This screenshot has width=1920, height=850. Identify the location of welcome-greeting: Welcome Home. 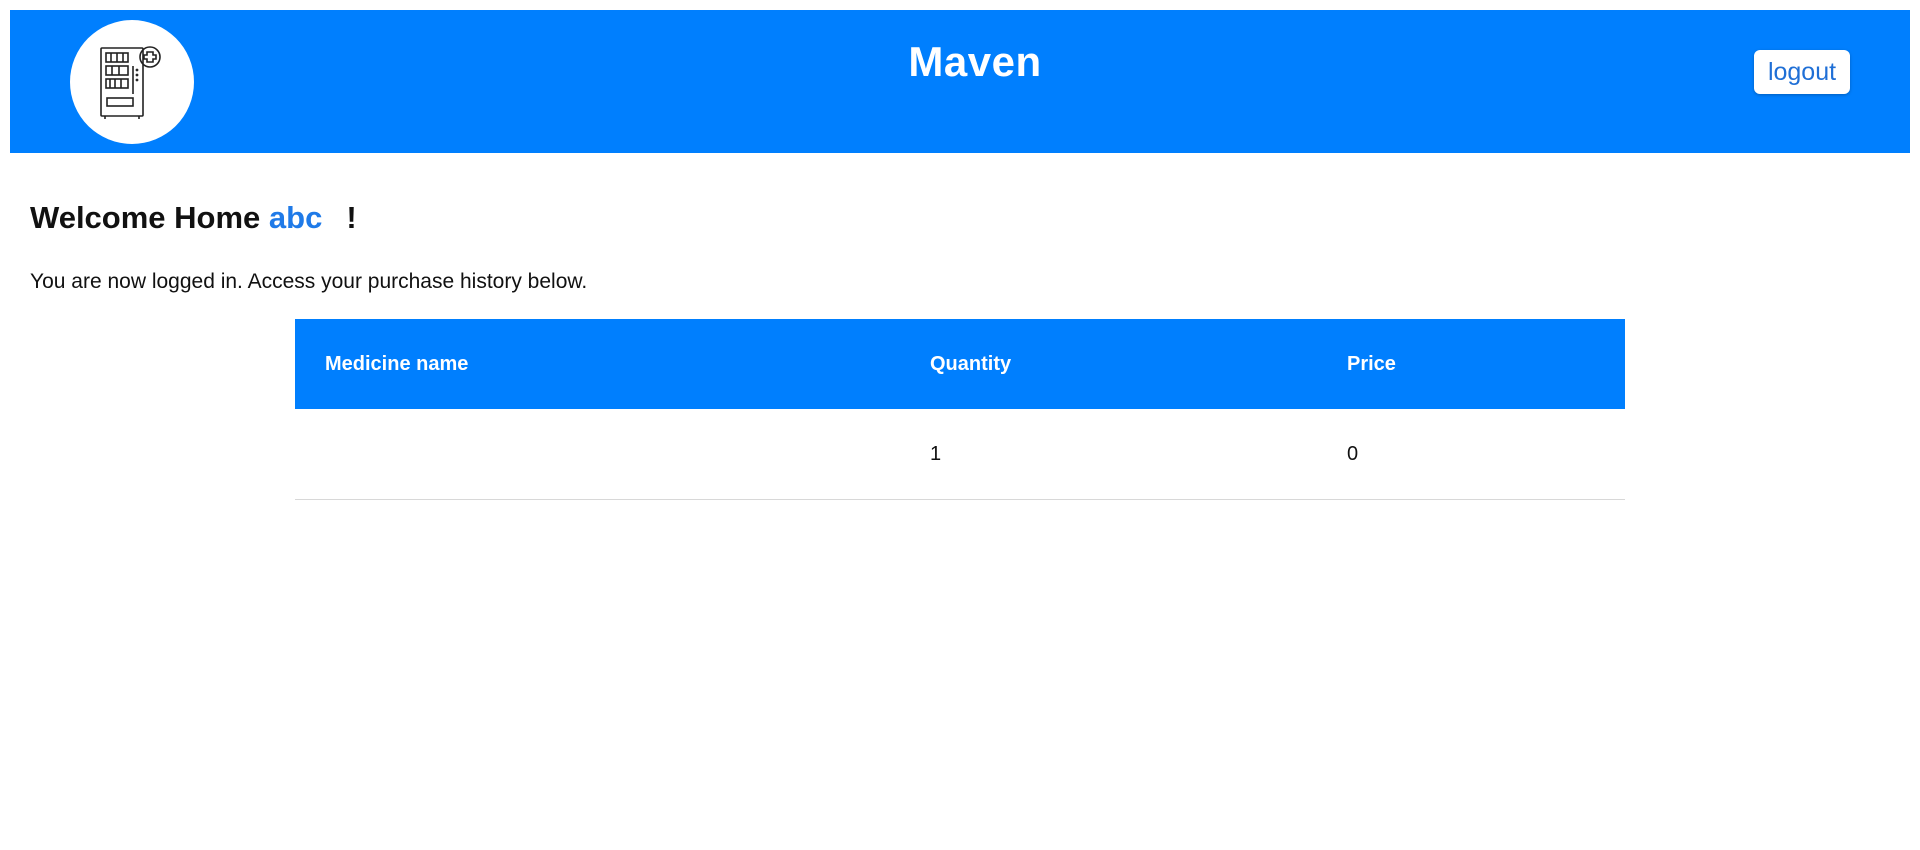
(145, 217).